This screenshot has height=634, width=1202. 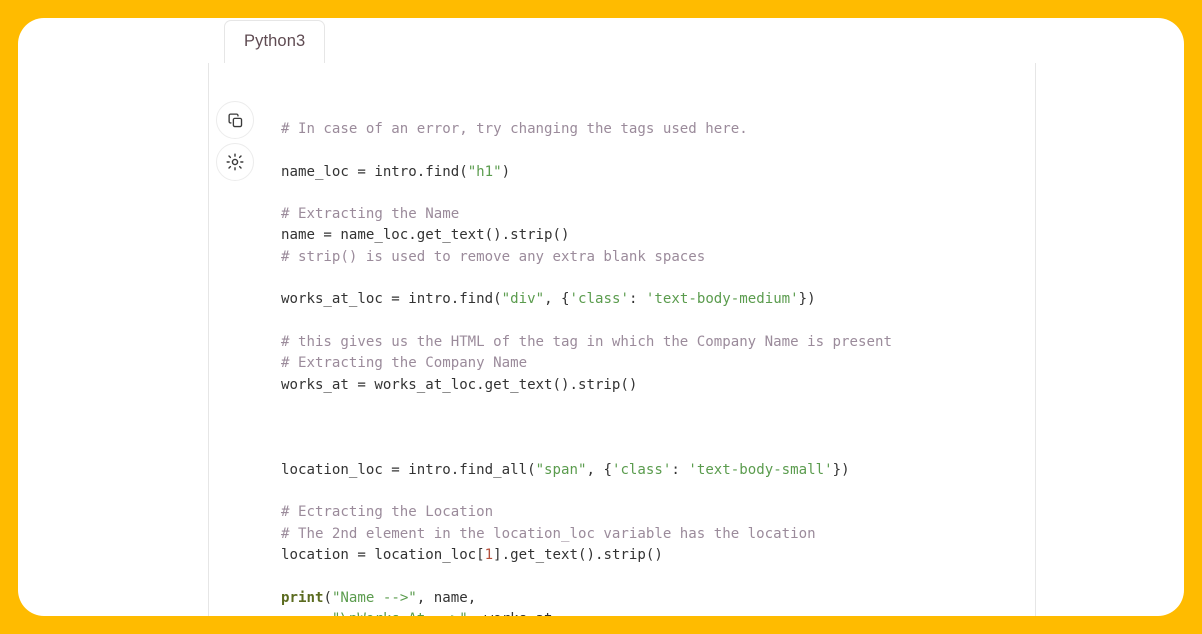 What do you see at coordinates (658, 598) in the screenshot?
I see `code-line: print("Name -->", name,` at bounding box center [658, 598].